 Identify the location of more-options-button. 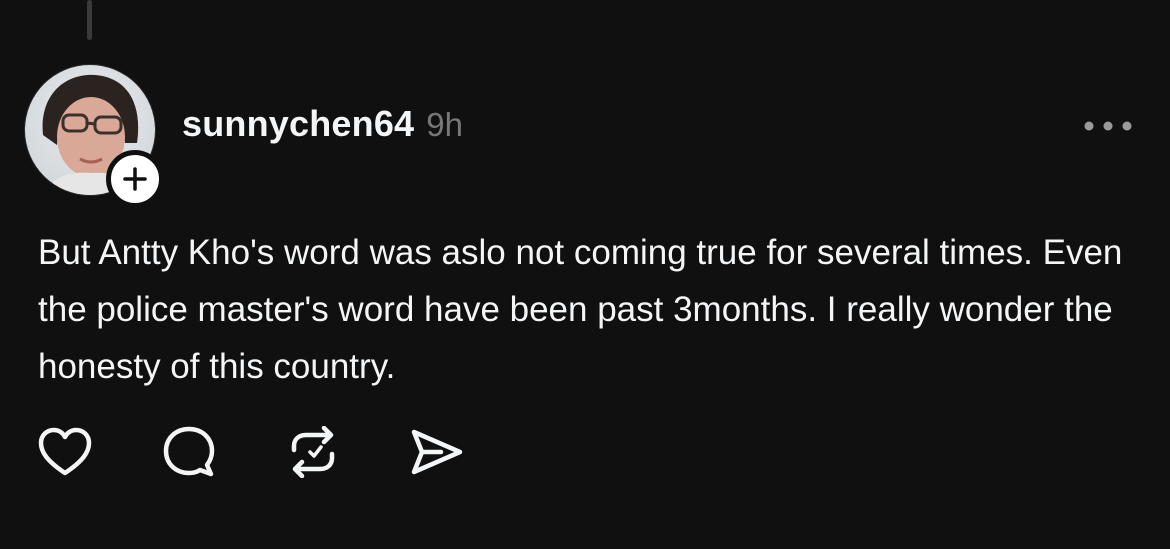
(1108, 126).